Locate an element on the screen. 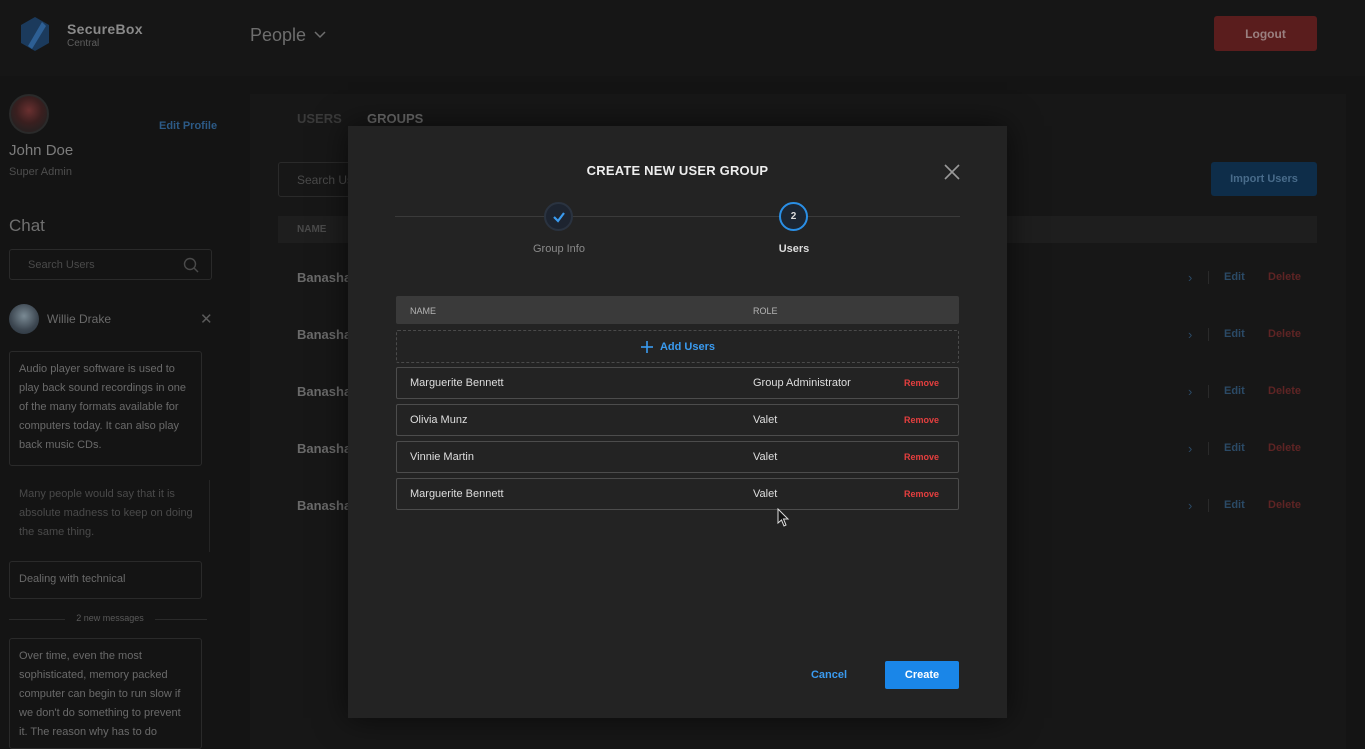 Image resolution: width=1365 pixels, height=749 pixels. user-row: Olivia Munz Valet Remove is located at coordinates (677, 420).